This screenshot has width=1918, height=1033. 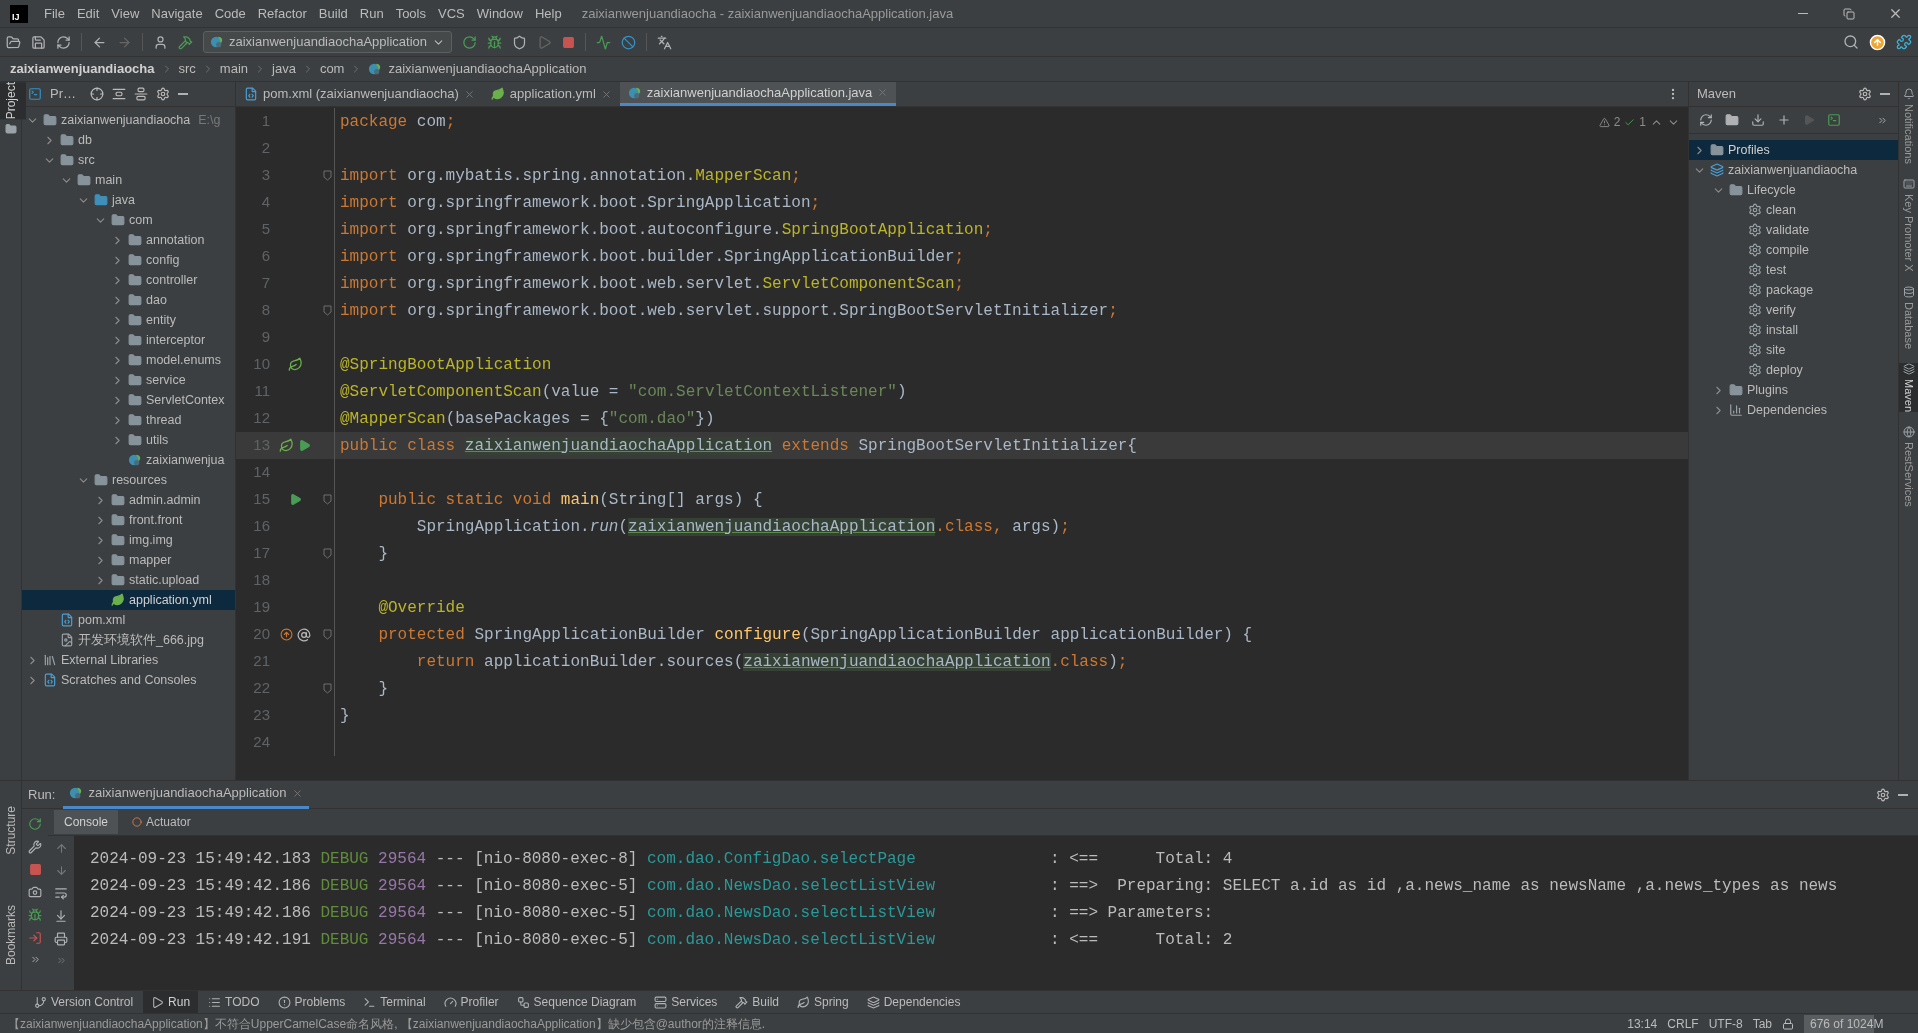 I want to click on tree-item: validate, so click(x=1793, y=230).